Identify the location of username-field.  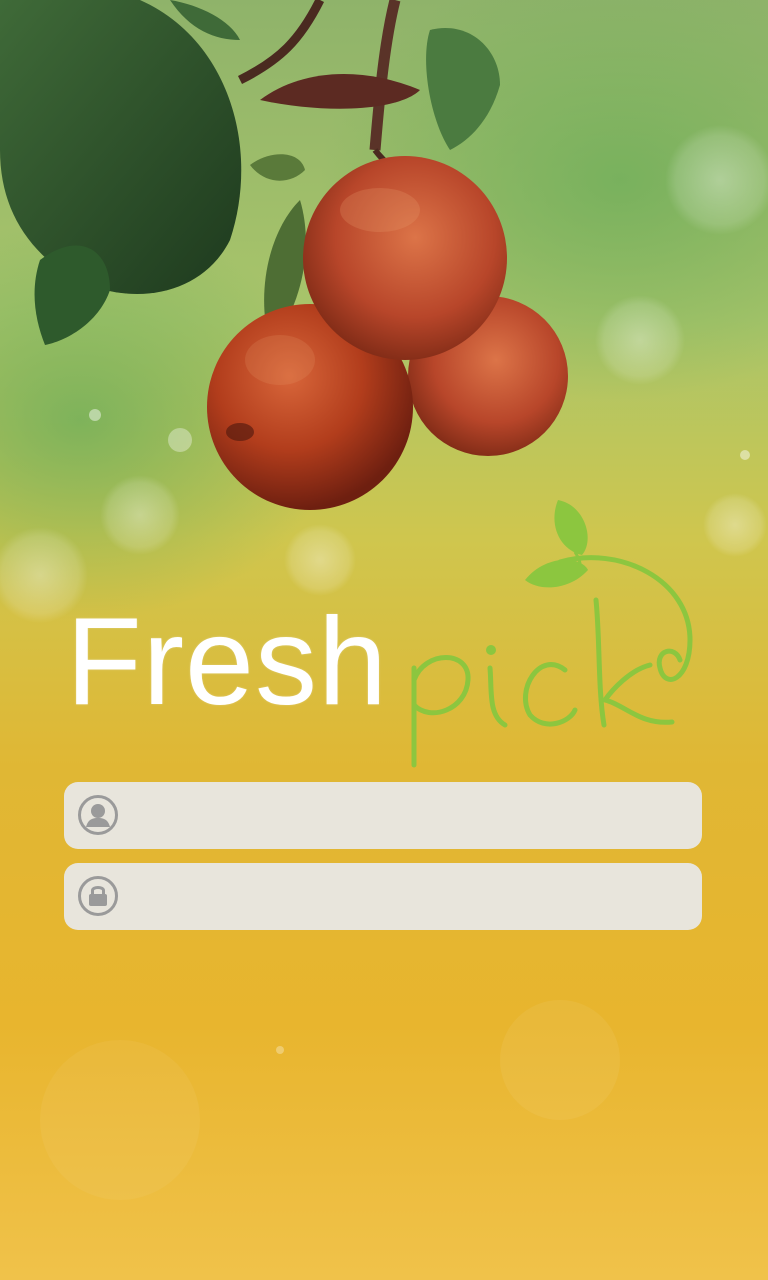
(383, 815).